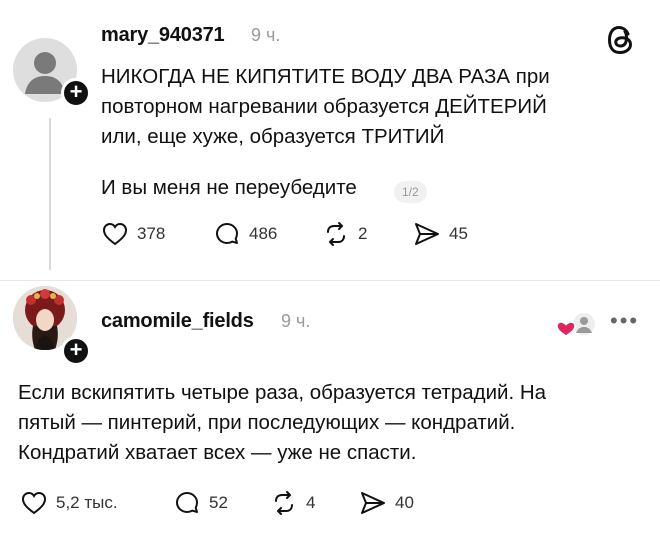  Describe the element at coordinates (440, 234) in the screenshot. I see `share-button: 45` at that location.